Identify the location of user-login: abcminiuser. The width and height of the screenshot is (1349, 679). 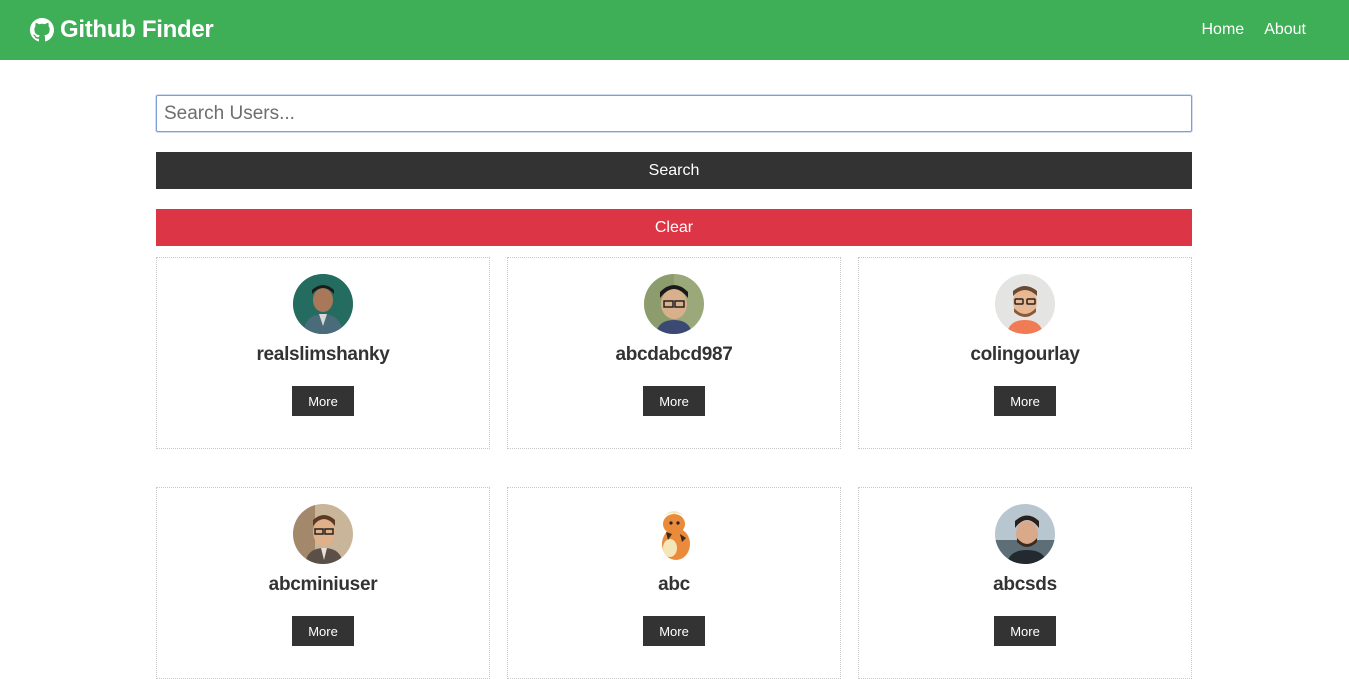
(323, 584).